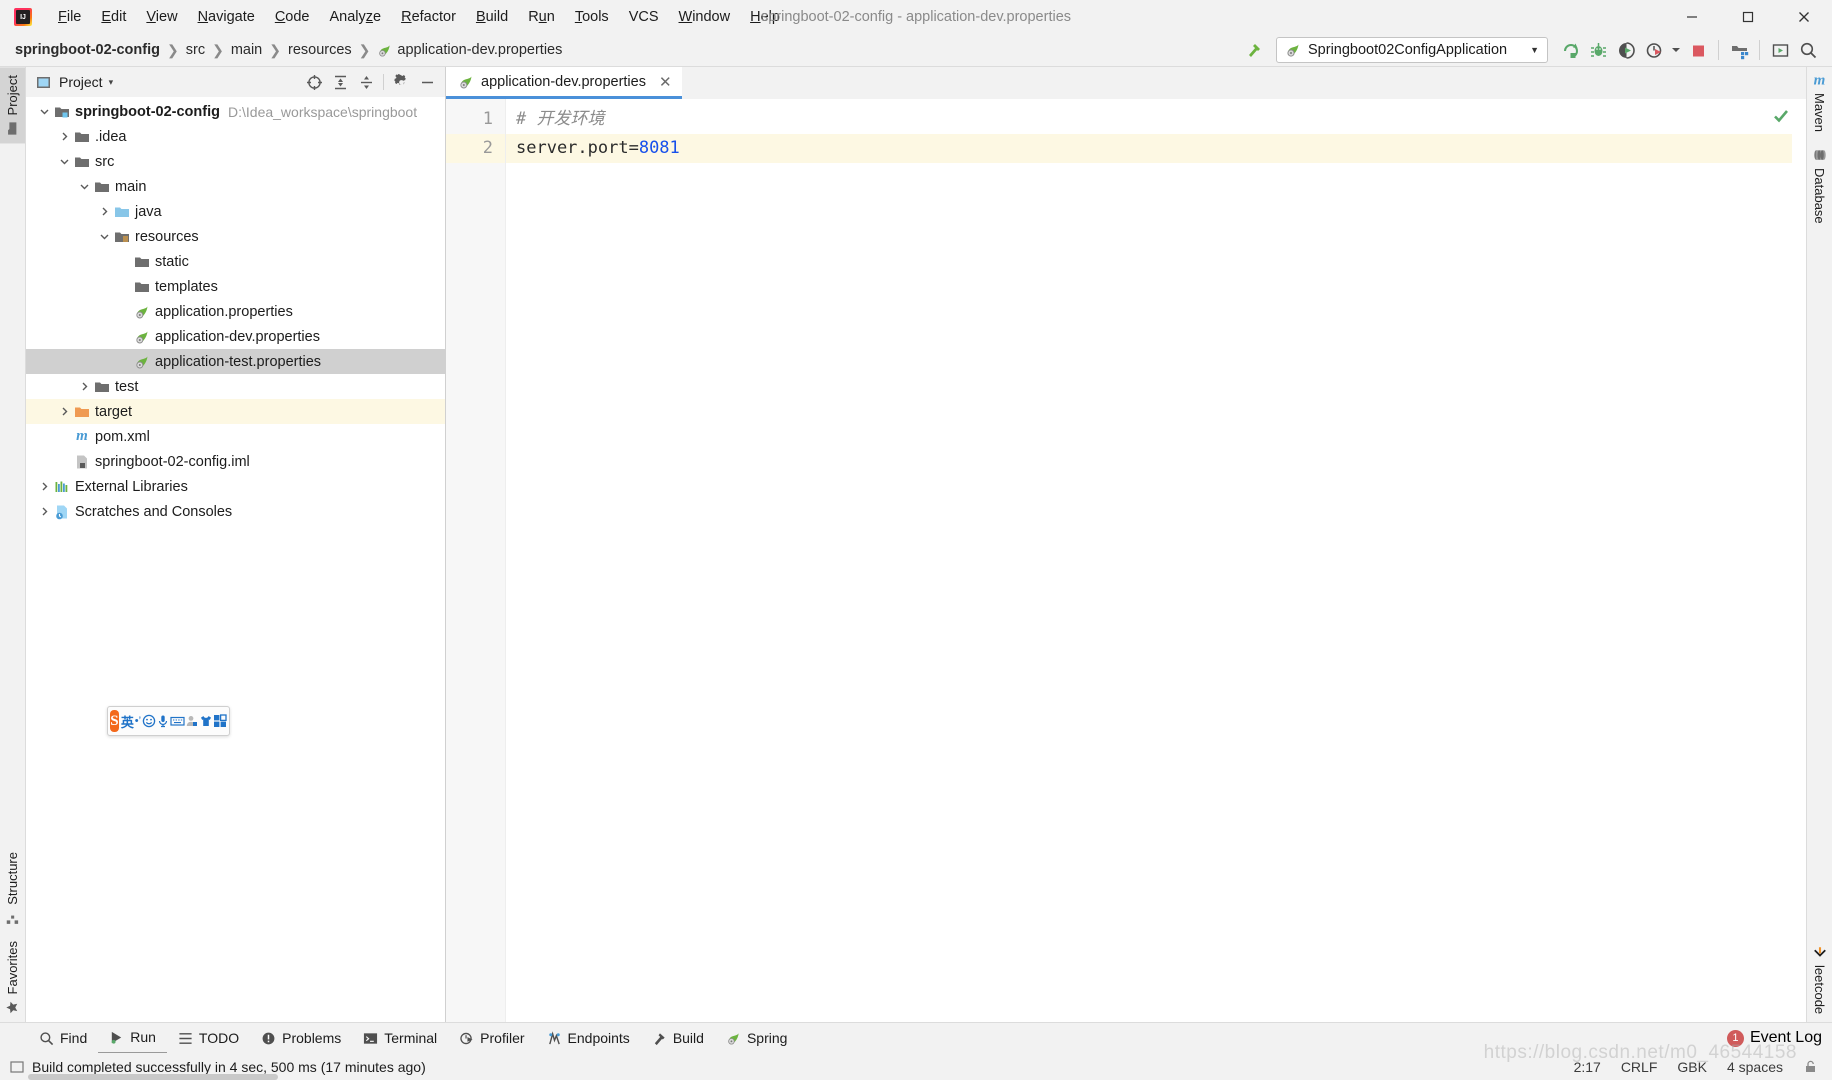  Describe the element at coordinates (192, 721) in the screenshot. I see `ime-user-icon` at that location.